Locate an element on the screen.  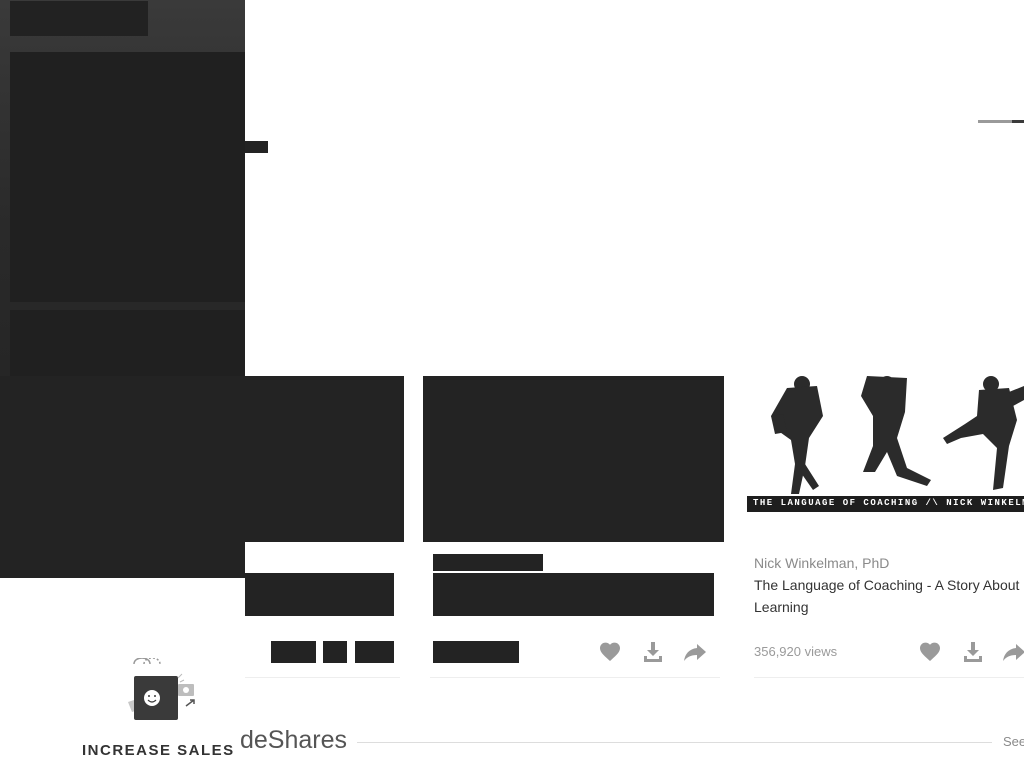
card-3-views: 356,920 views is located at coordinates (796, 651).